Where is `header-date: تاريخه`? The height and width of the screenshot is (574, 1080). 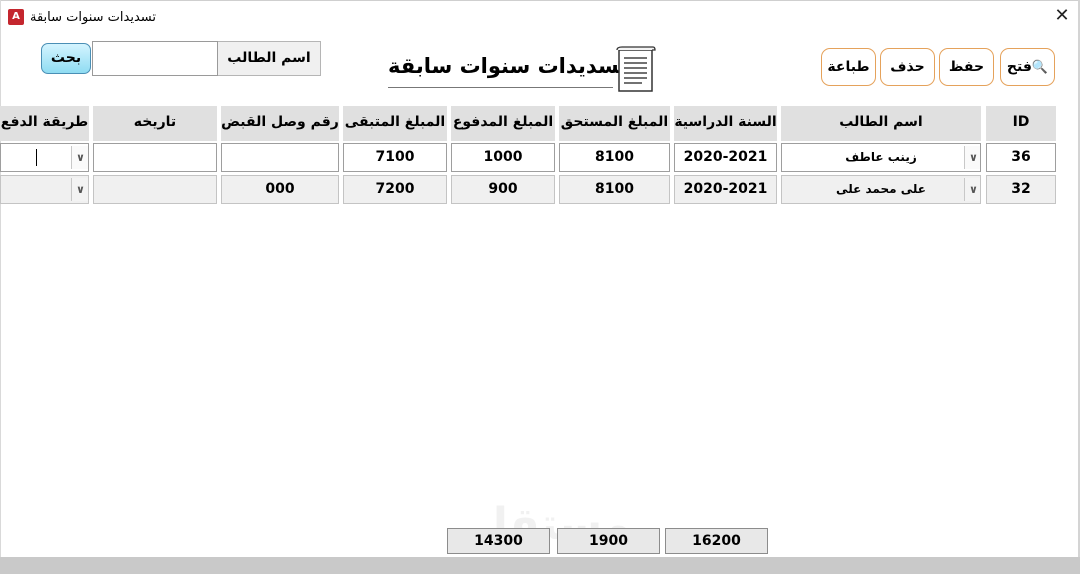
header-date: تاريخه is located at coordinates (155, 123).